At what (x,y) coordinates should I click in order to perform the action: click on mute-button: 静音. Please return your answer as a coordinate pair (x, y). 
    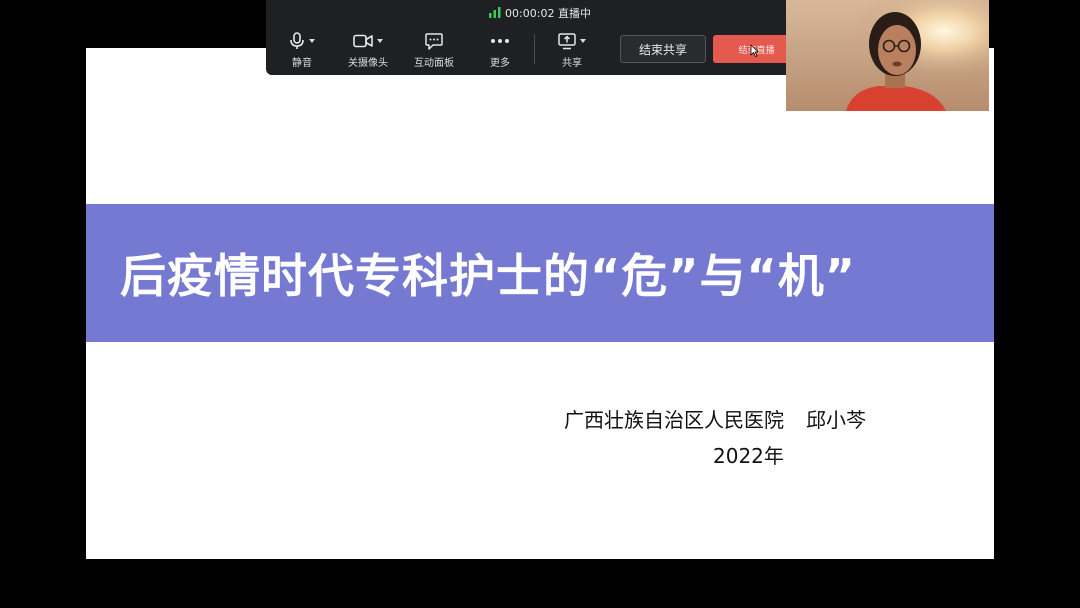
    Looking at the image, I should click on (302, 50).